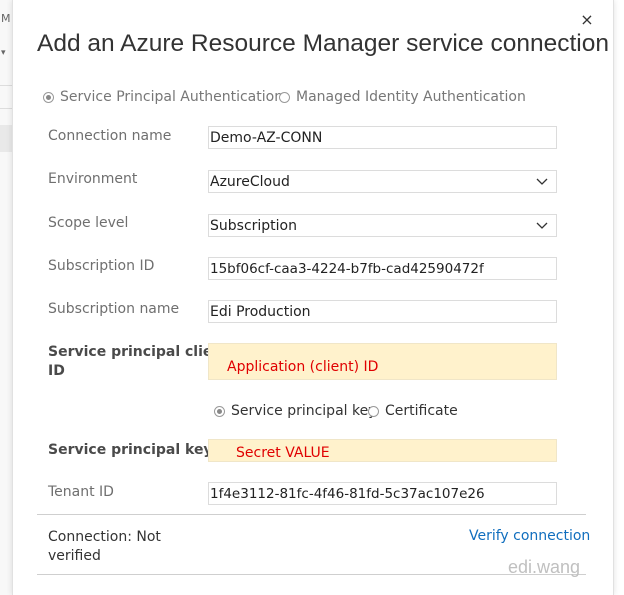 The image size is (624, 595). Describe the element at coordinates (56, 371) in the screenshot. I see `client-id-label-line2: ID` at that location.